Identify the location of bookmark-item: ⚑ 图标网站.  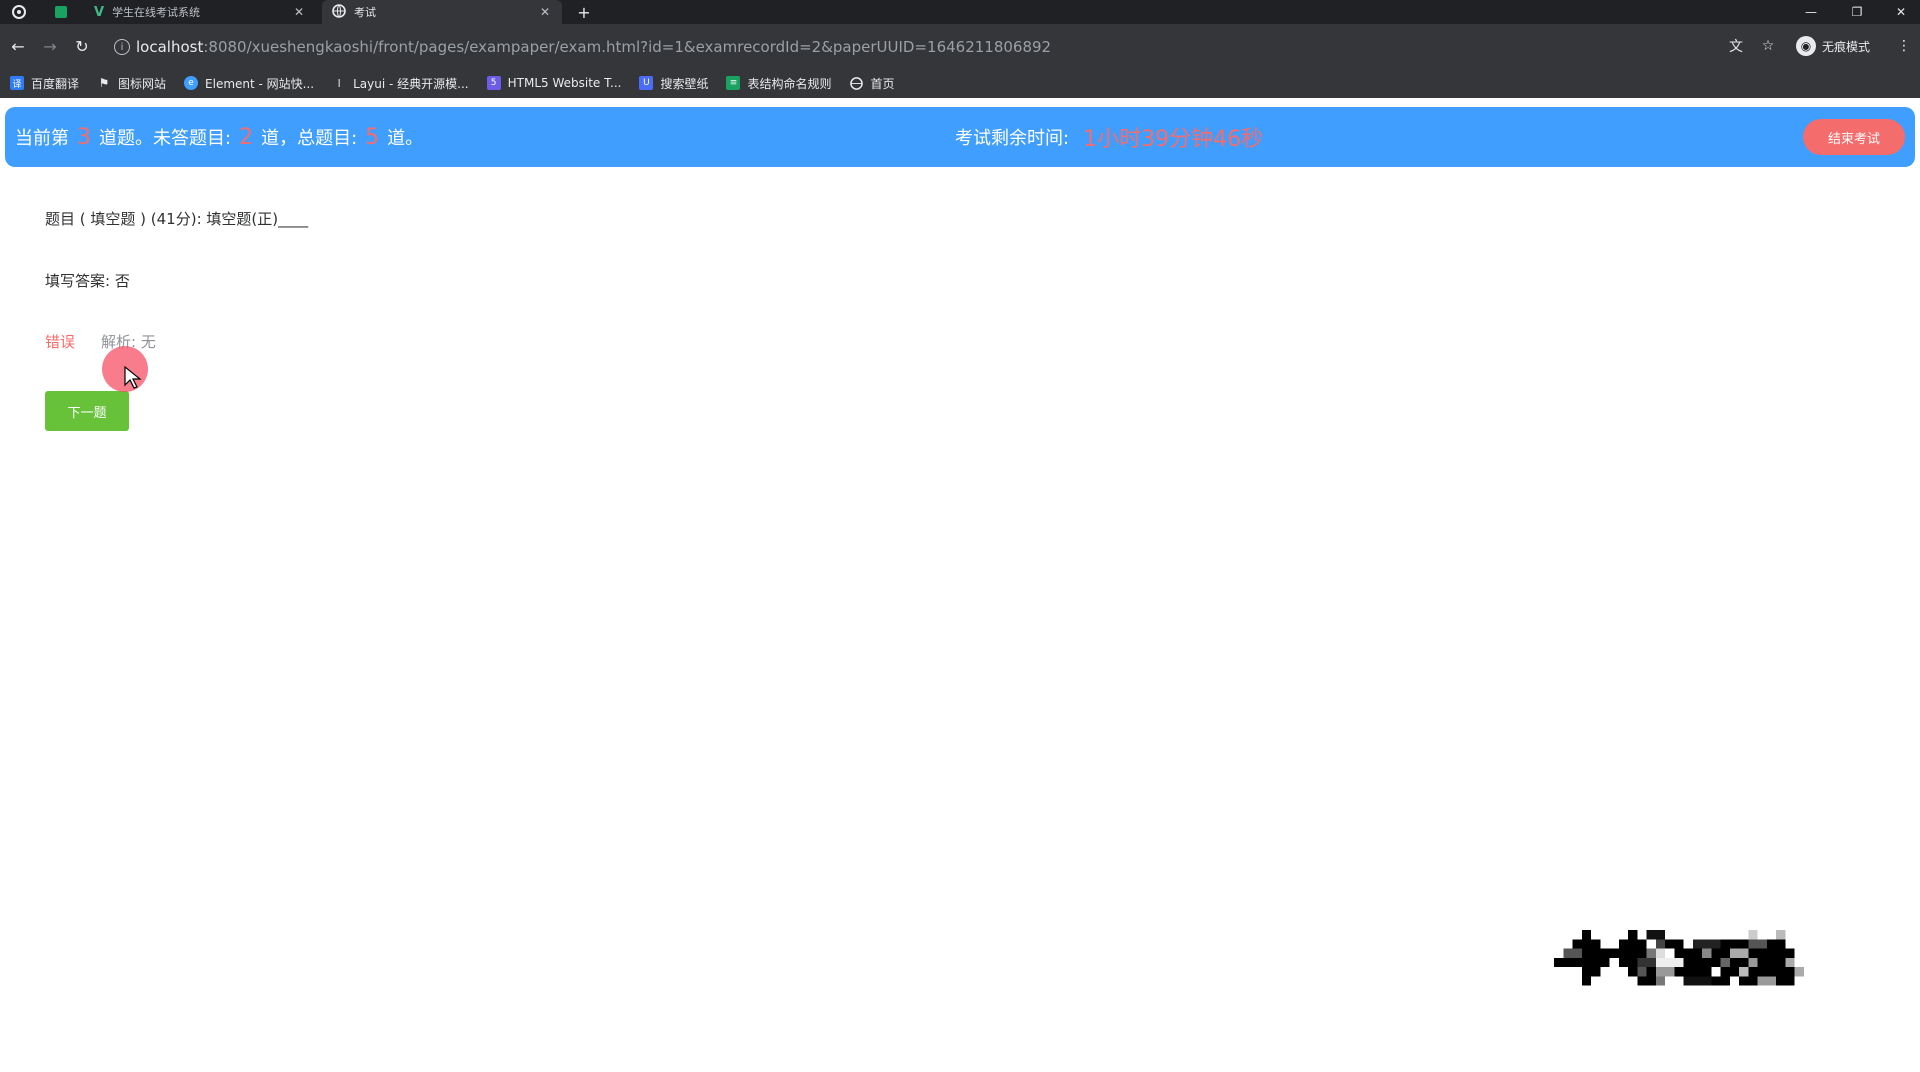
(131, 83).